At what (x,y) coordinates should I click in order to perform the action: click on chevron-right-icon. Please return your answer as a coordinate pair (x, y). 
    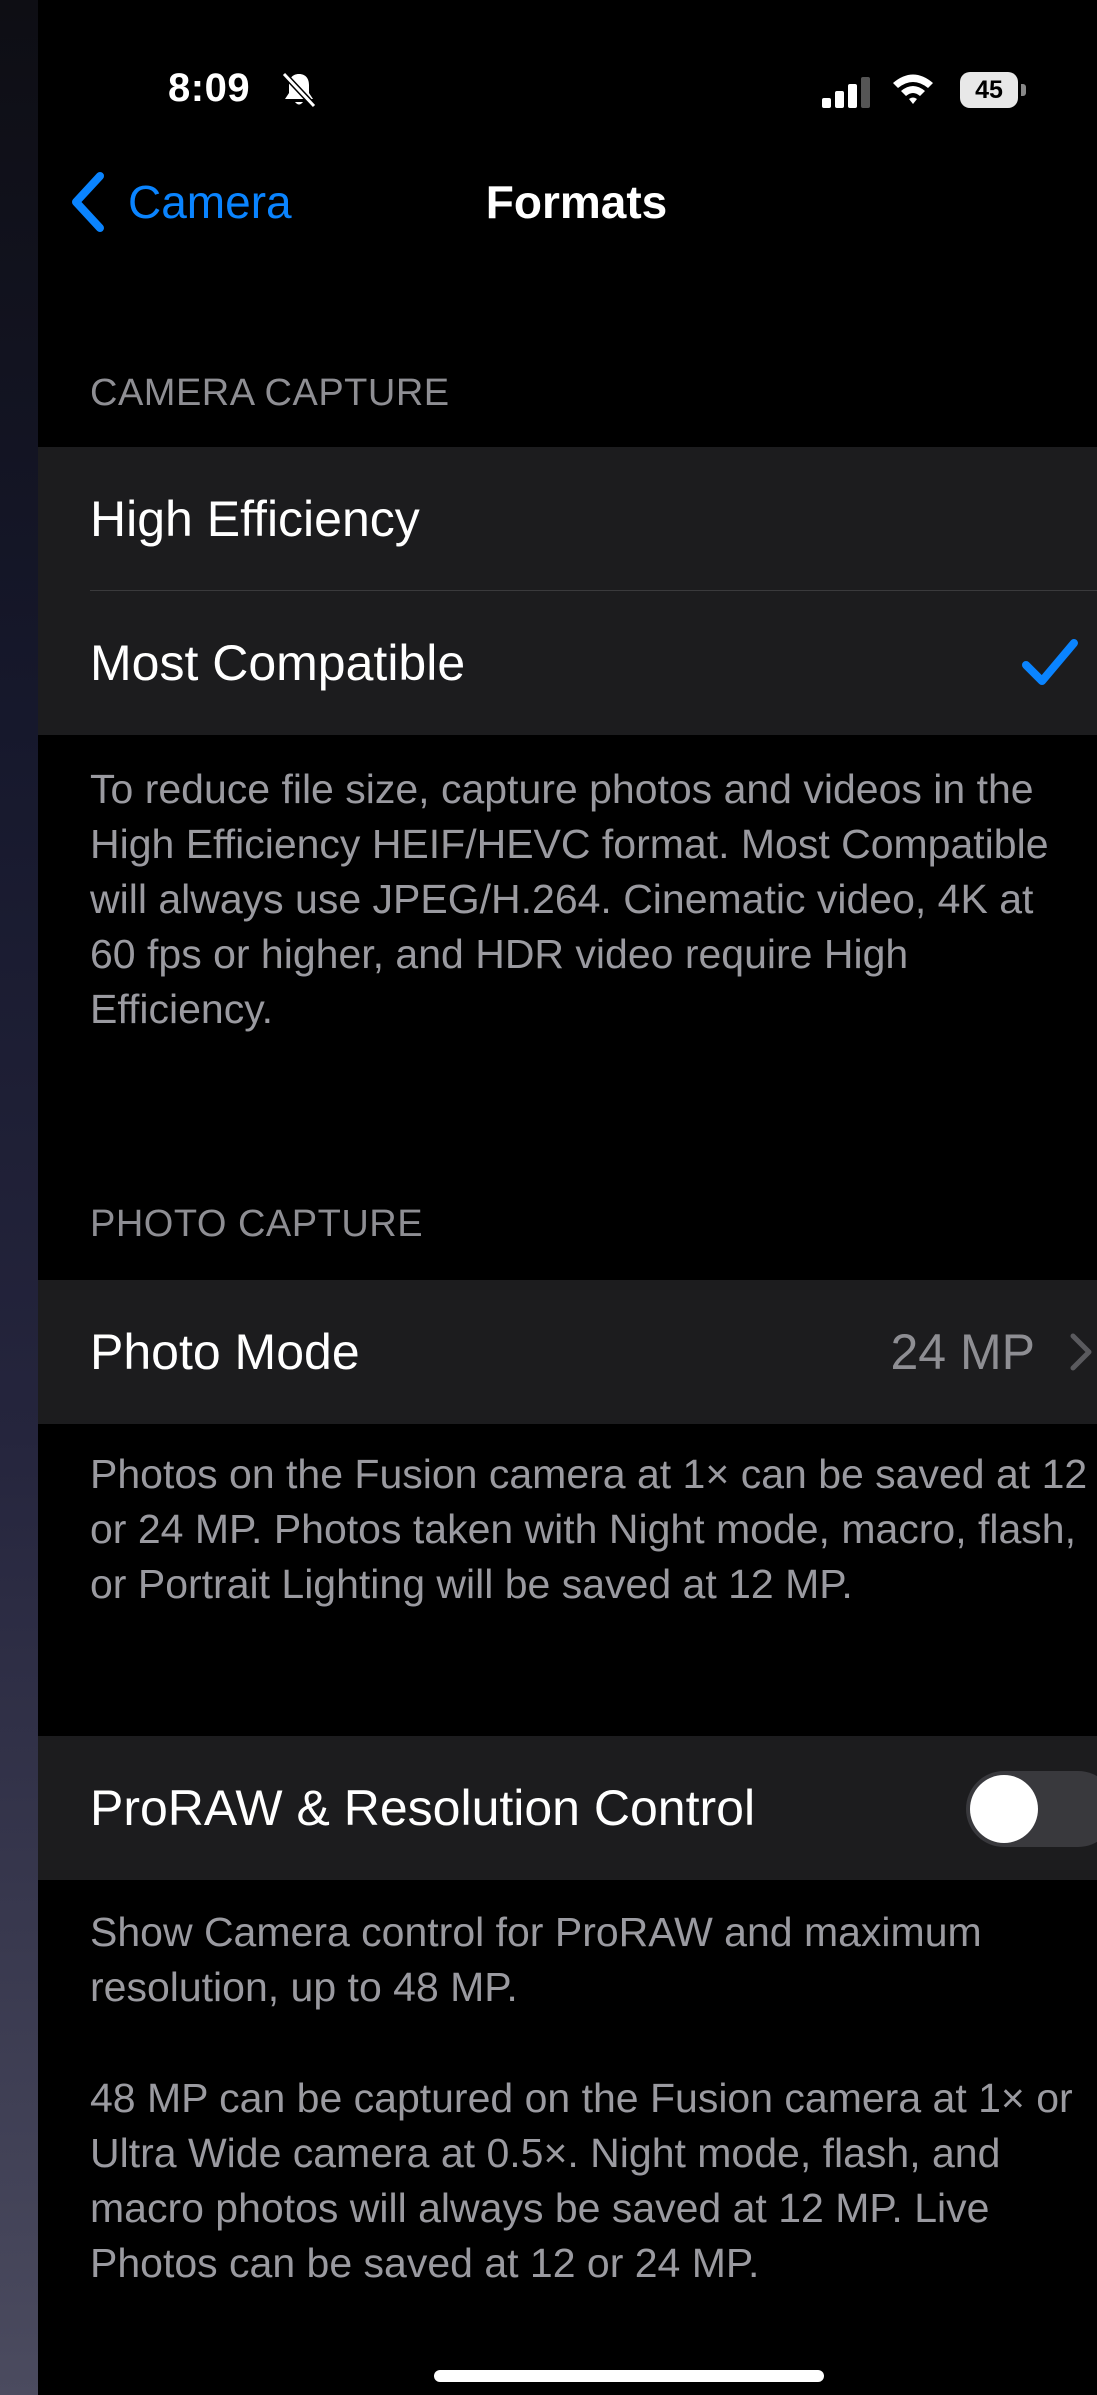
    Looking at the image, I should click on (1081, 1352).